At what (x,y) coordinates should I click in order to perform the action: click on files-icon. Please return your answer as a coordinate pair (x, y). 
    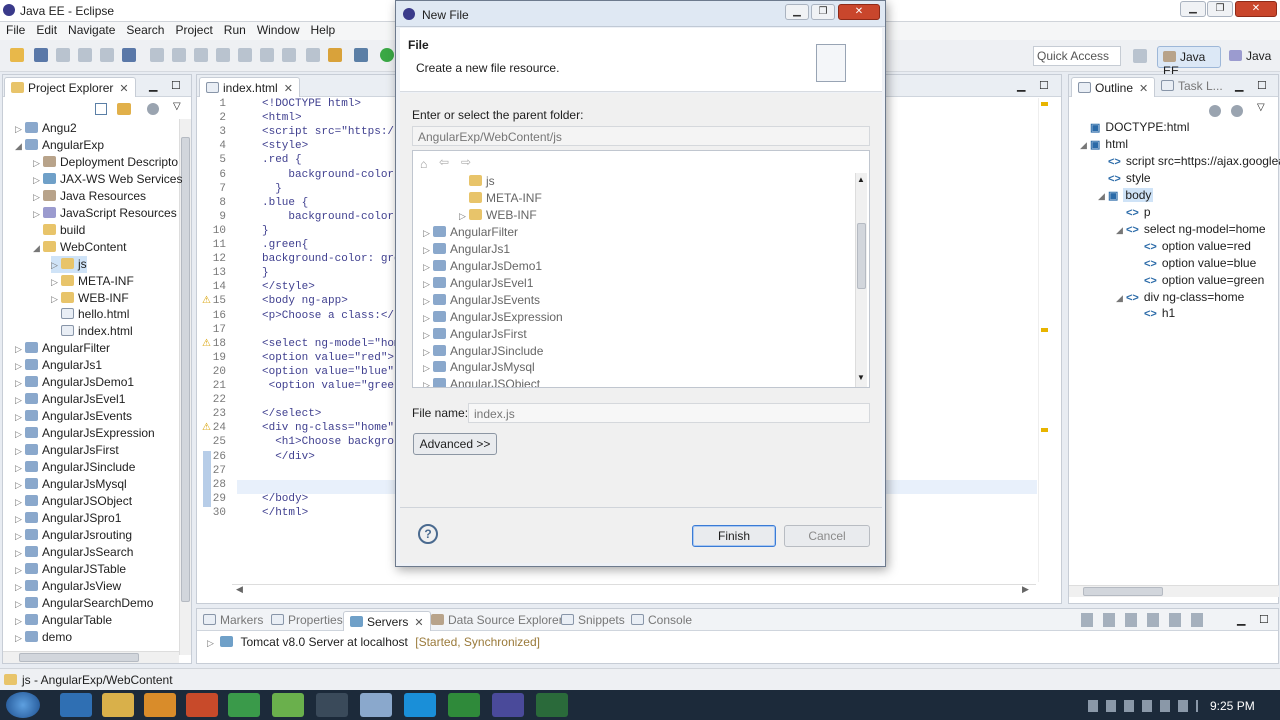
    Looking at the image, I should click on (376, 705).